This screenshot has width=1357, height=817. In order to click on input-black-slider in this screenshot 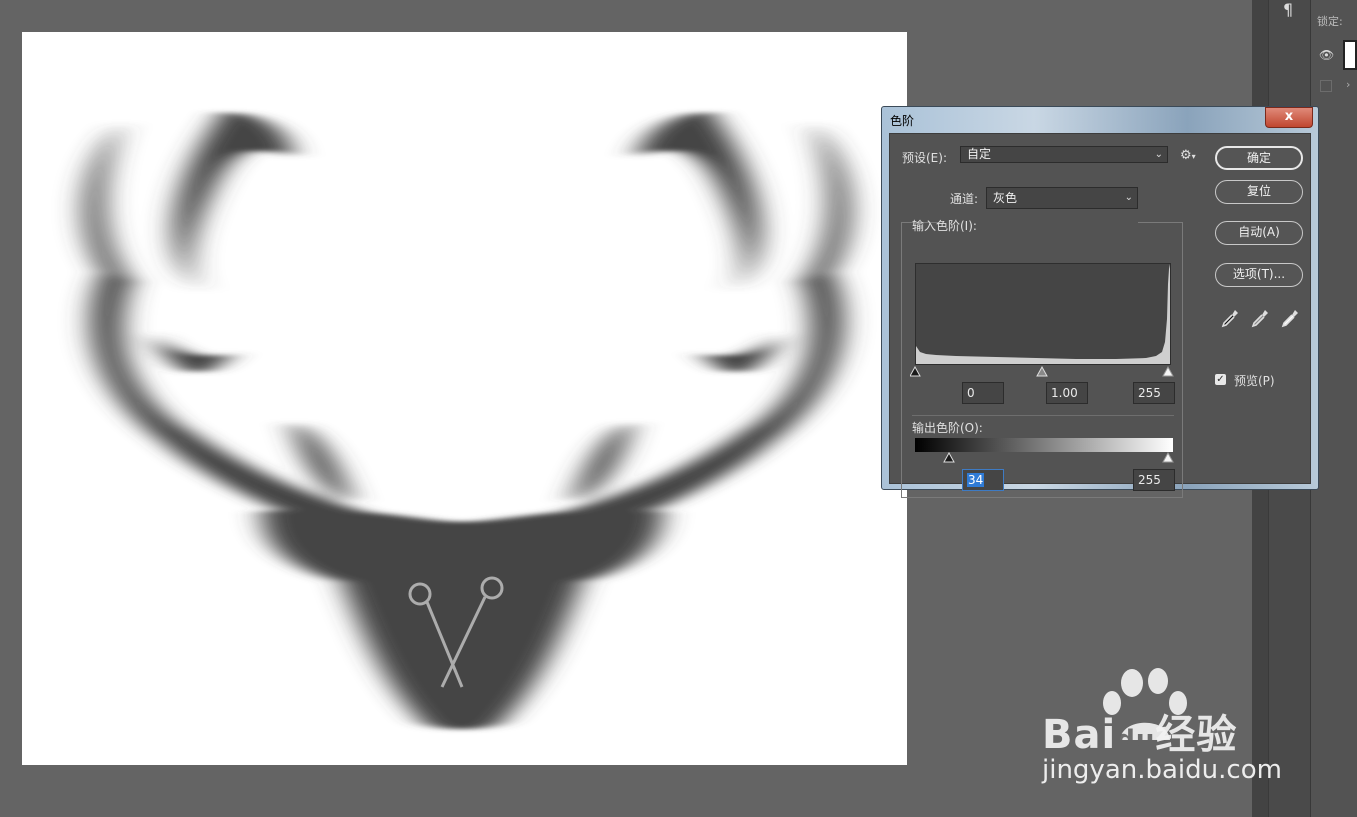, I will do `click(915, 371)`.